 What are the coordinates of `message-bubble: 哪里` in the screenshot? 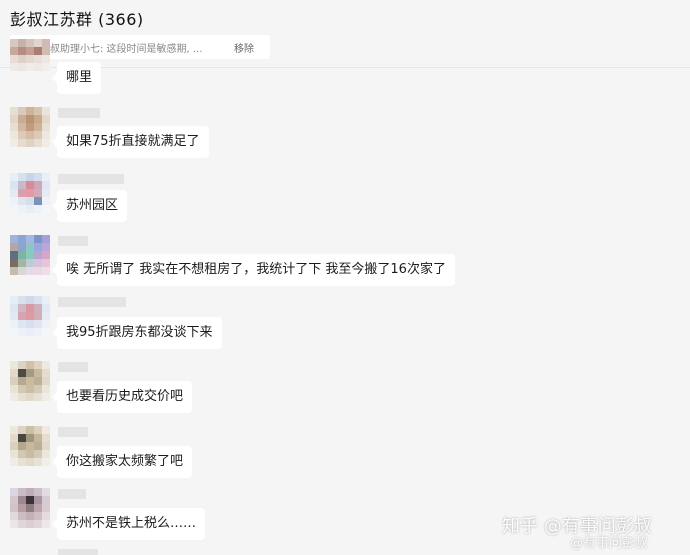 It's located at (76, 78).